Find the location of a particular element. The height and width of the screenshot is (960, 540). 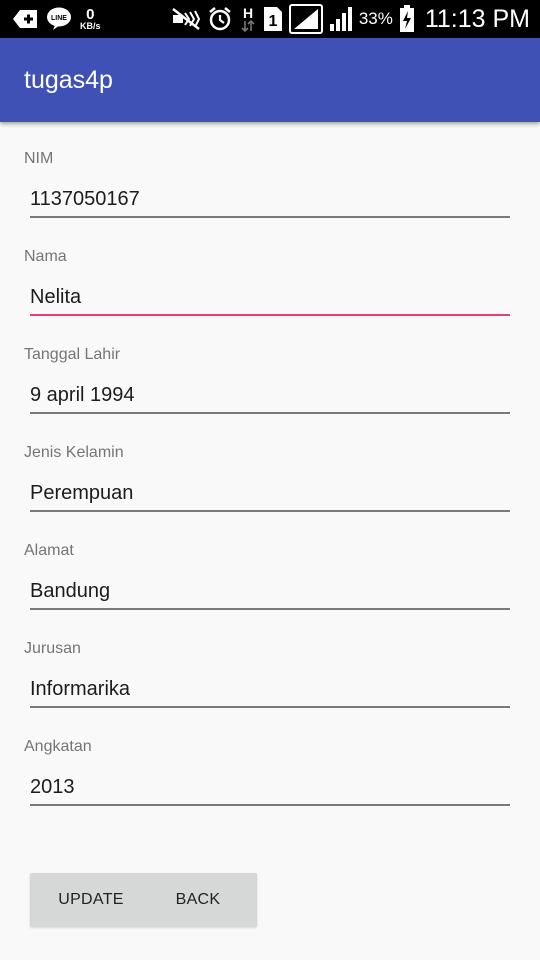

angkatan-input: 2013 is located at coordinates (270, 790).